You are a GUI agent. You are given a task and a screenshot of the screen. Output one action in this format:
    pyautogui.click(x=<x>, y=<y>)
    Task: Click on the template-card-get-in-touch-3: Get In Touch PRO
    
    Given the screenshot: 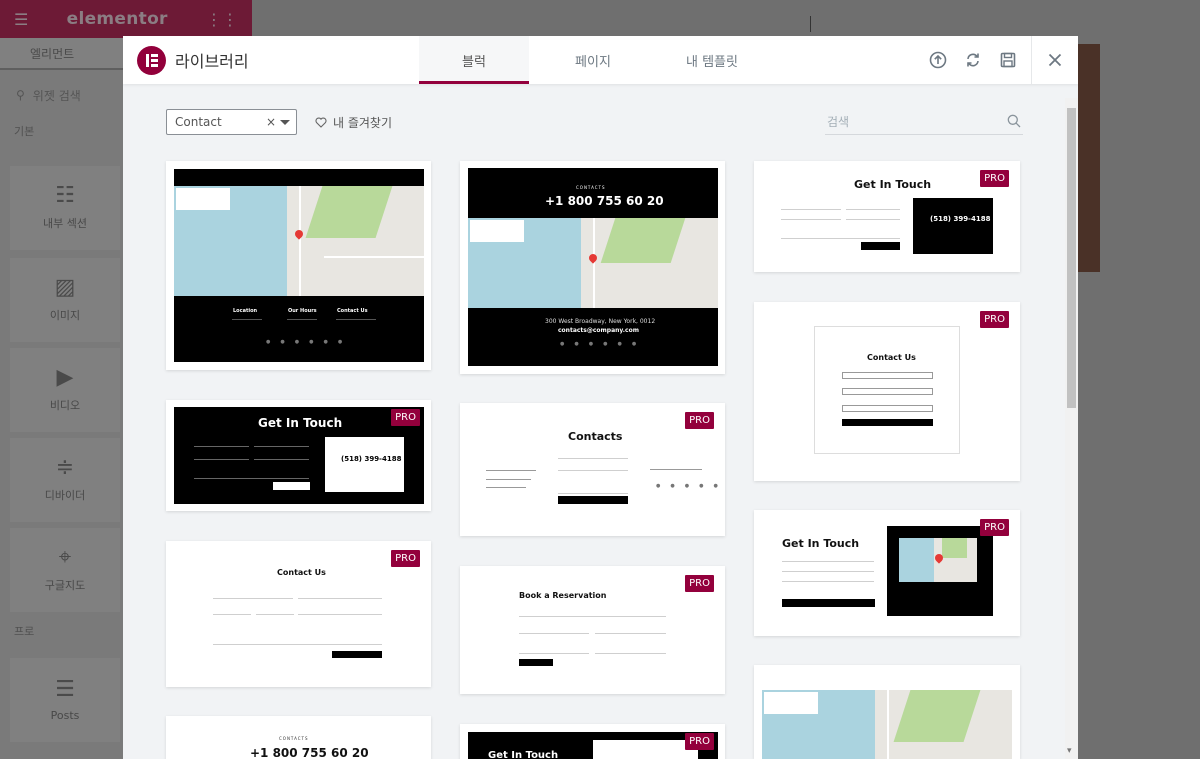 What is the action you would take?
    pyautogui.click(x=887, y=573)
    